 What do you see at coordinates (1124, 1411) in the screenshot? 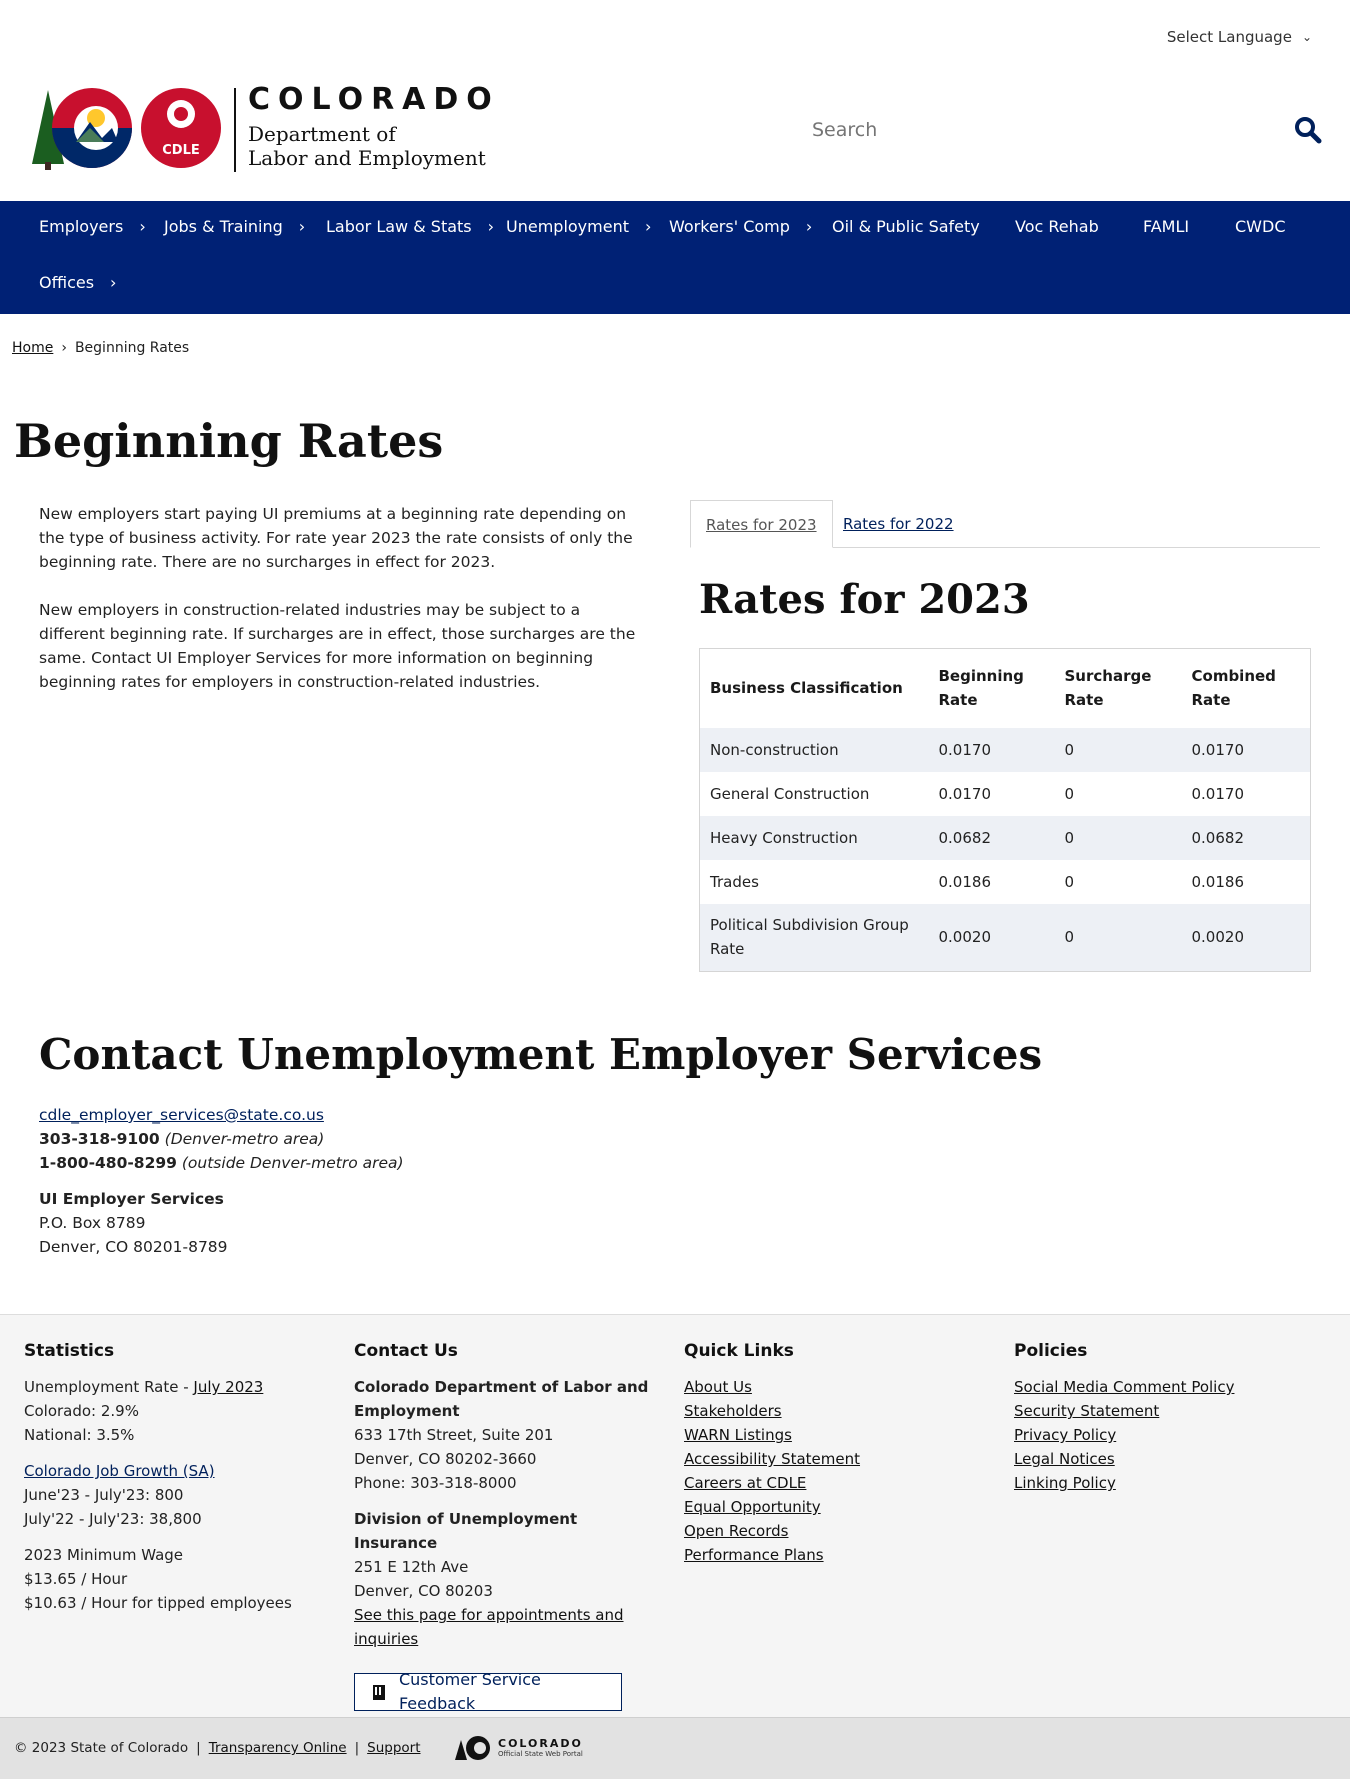
I see `policy-security: Security Statement` at bounding box center [1124, 1411].